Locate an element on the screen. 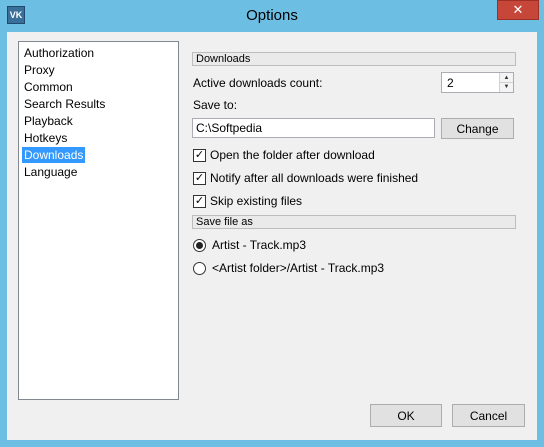 This screenshot has height=447, width=544. close-button: ✕ is located at coordinates (518, 10).